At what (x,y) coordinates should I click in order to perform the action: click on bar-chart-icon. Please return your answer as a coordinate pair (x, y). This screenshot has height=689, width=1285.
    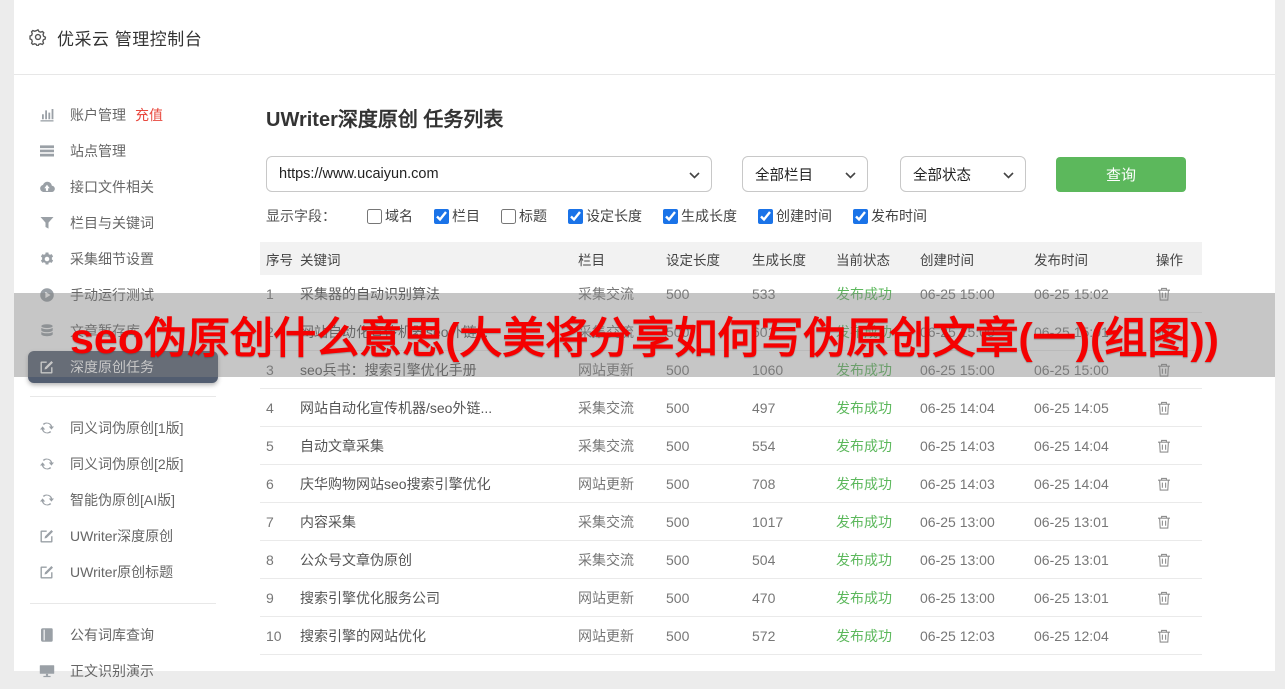
    Looking at the image, I should click on (47, 115).